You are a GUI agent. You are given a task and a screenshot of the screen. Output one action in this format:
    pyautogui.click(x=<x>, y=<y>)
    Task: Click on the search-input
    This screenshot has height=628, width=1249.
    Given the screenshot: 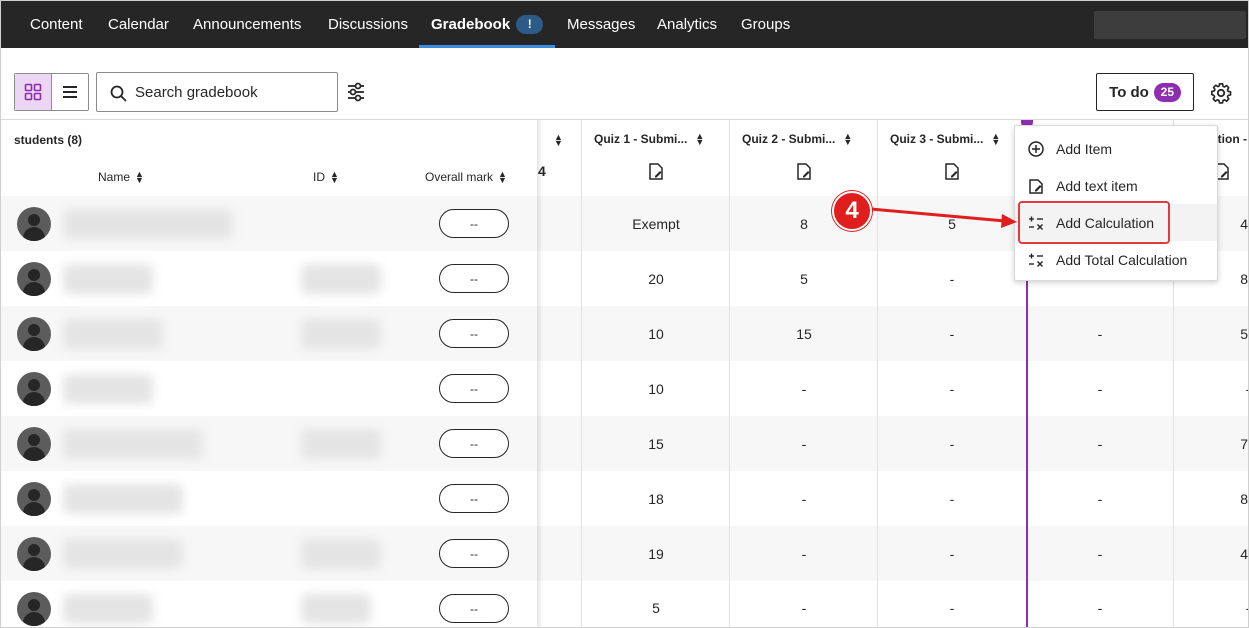 What is the action you would take?
    pyautogui.click(x=232, y=92)
    